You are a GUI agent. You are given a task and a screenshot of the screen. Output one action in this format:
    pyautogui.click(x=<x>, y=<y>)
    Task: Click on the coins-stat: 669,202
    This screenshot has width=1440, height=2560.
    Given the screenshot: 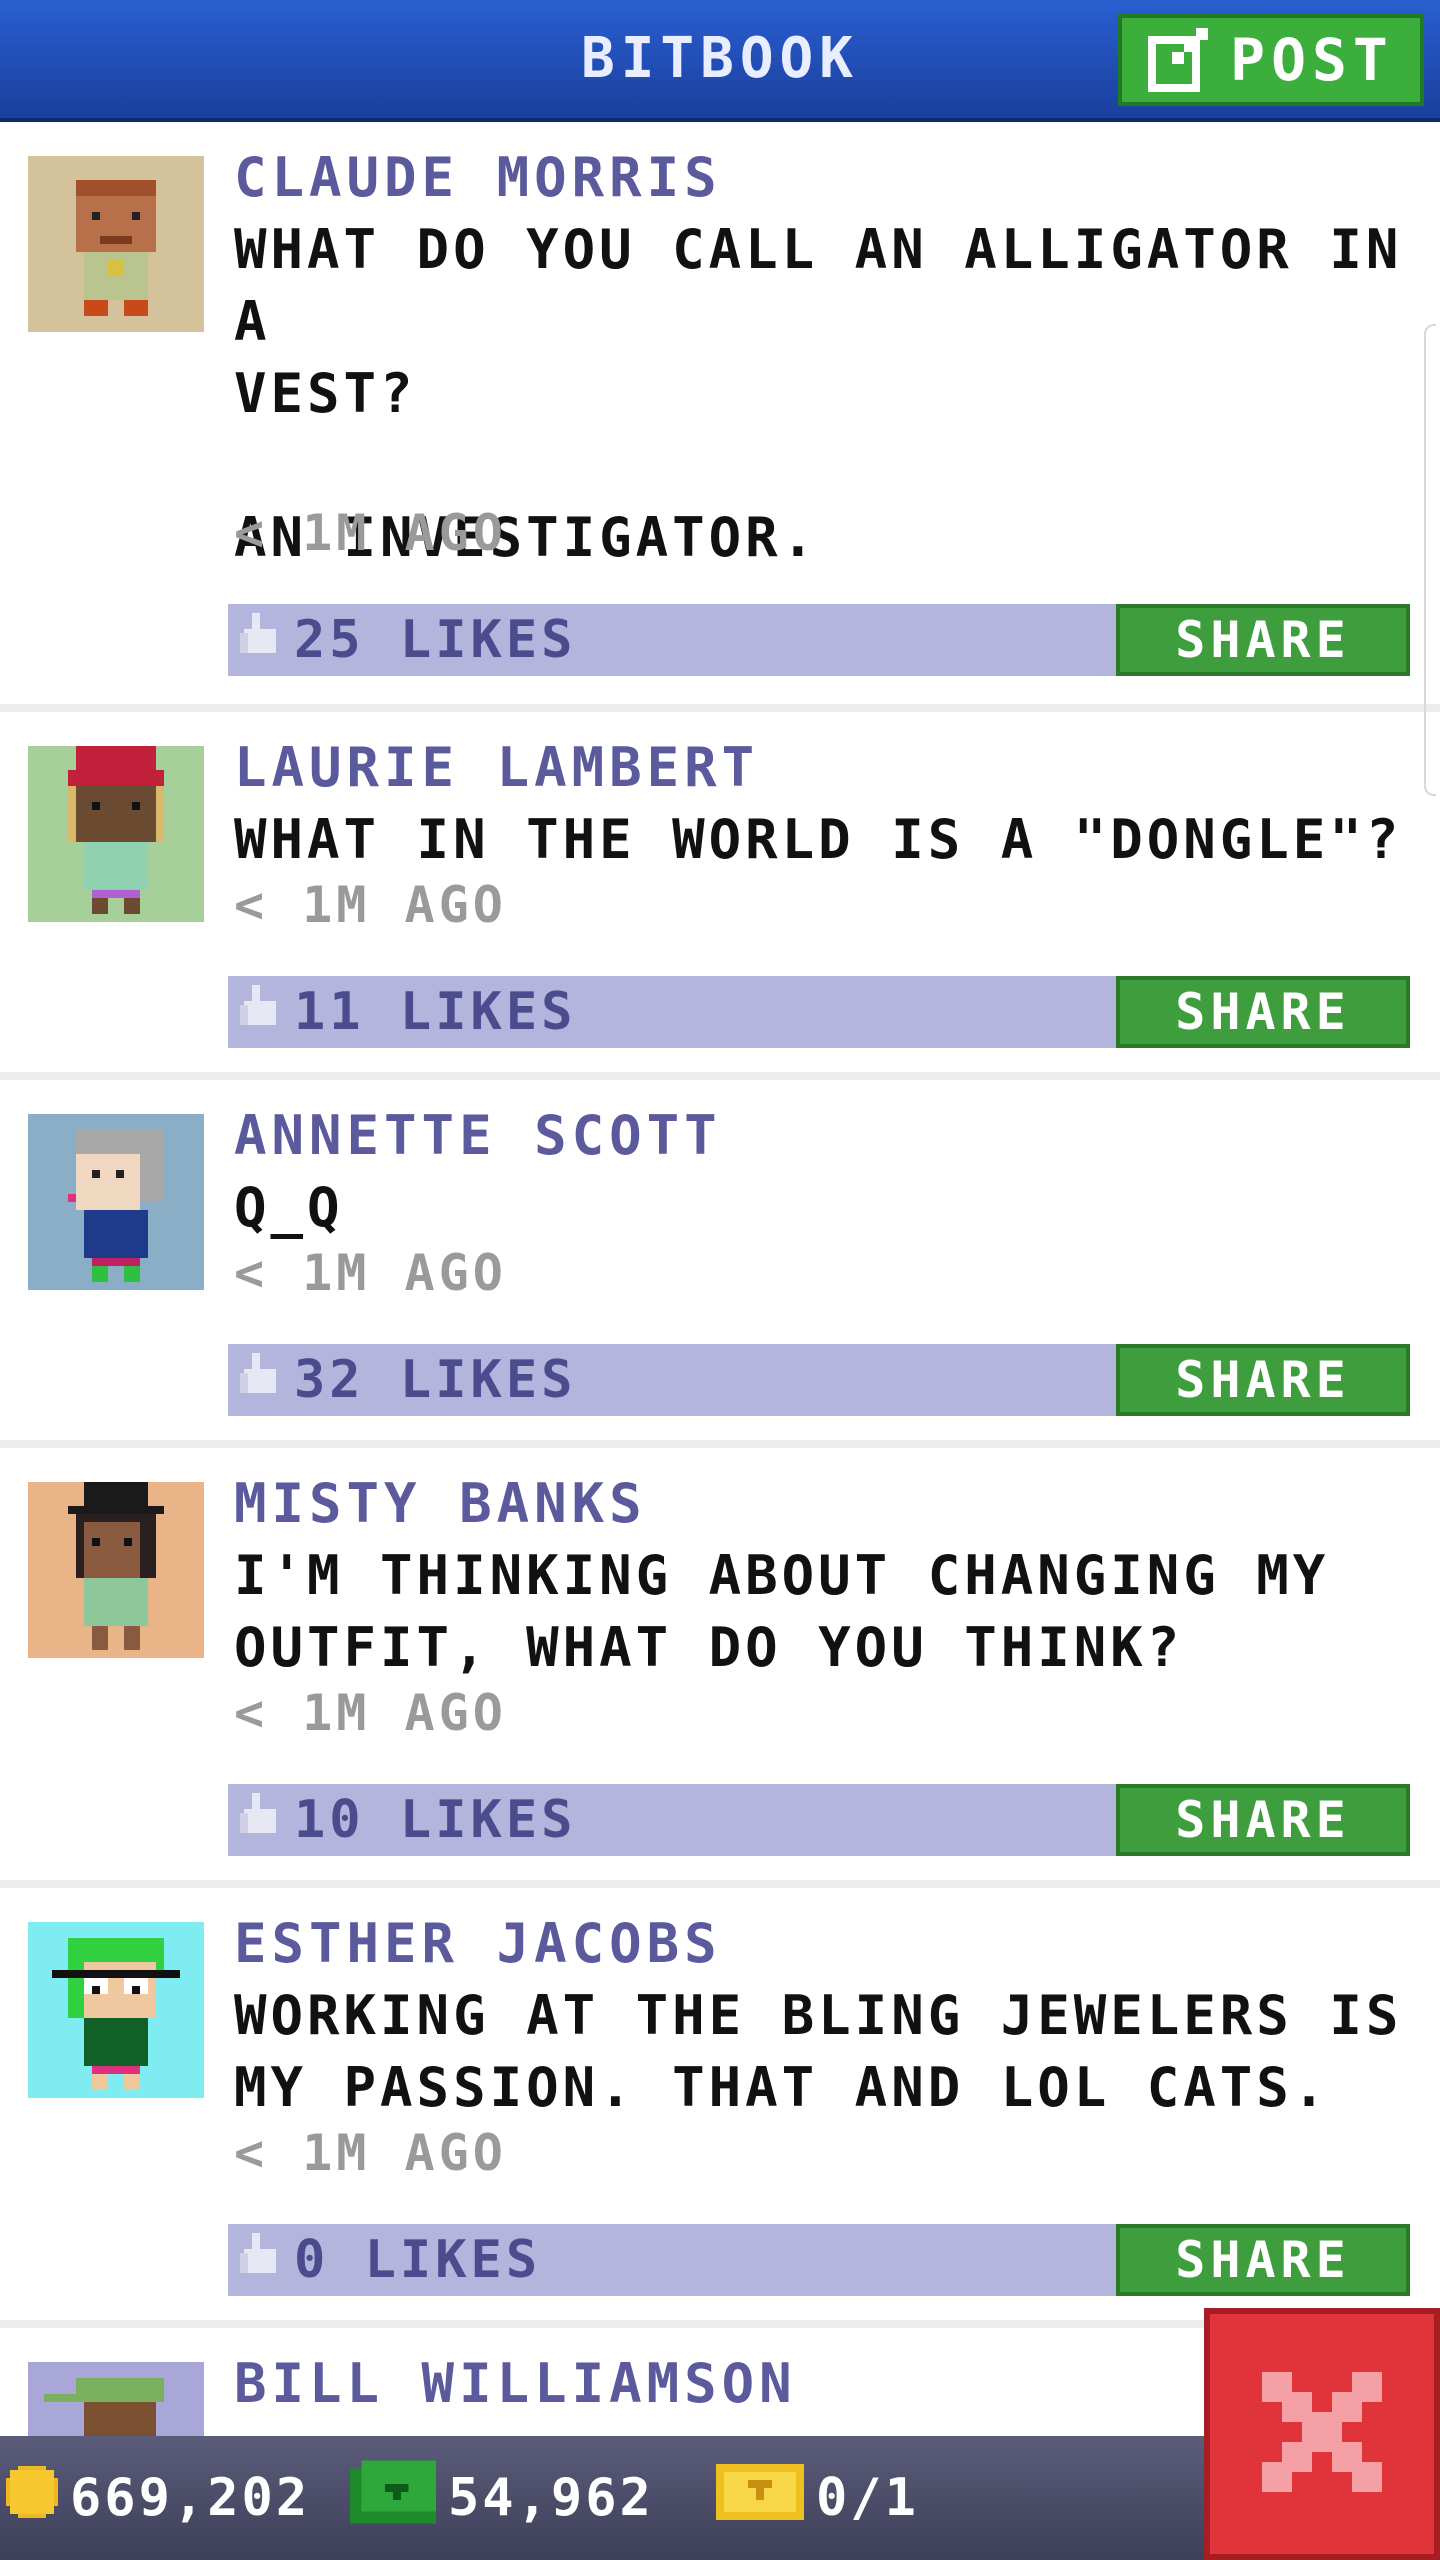 What is the action you would take?
    pyautogui.click(x=158, y=2498)
    